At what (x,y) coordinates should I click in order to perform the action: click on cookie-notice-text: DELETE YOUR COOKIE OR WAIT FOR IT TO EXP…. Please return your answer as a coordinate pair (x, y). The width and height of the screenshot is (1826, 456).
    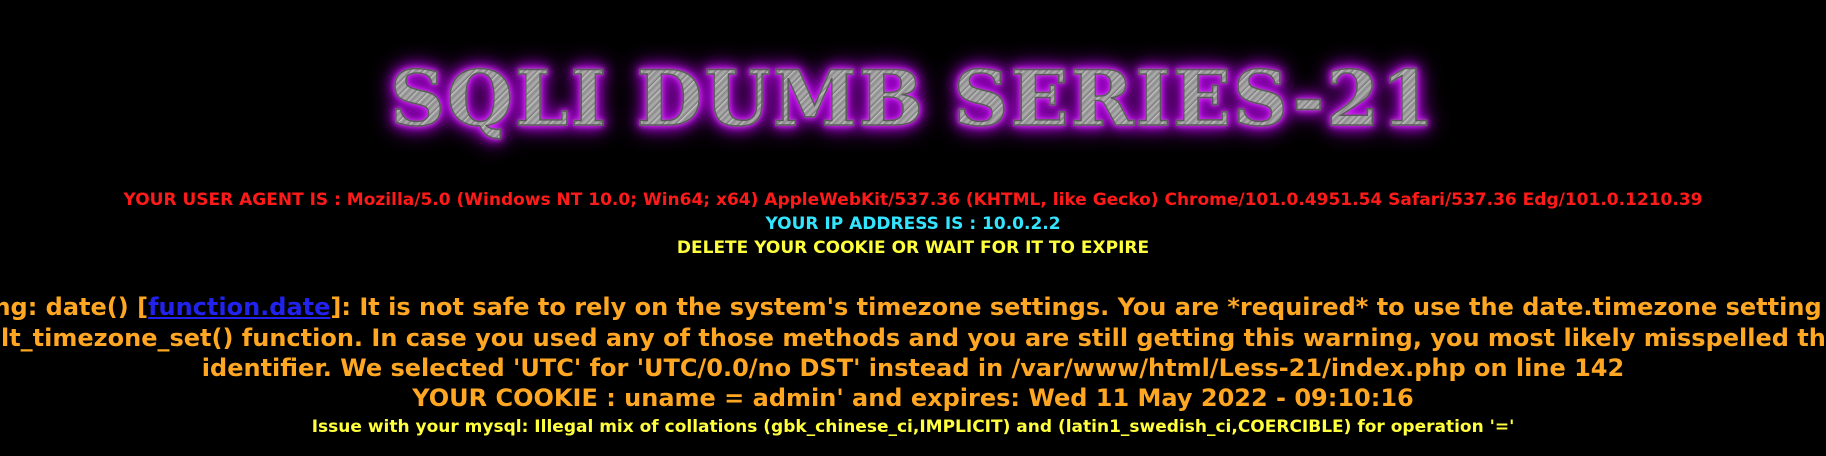
    Looking at the image, I should click on (913, 248).